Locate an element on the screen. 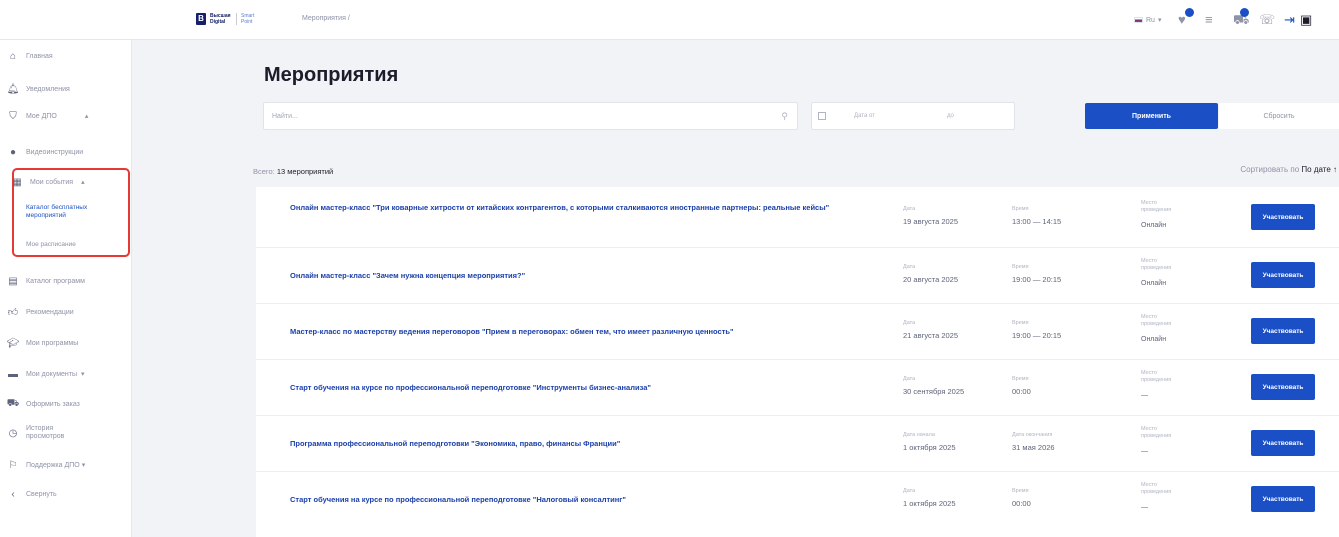 The image size is (1339, 537). calendar-icon is located at coordinates (822, 116).